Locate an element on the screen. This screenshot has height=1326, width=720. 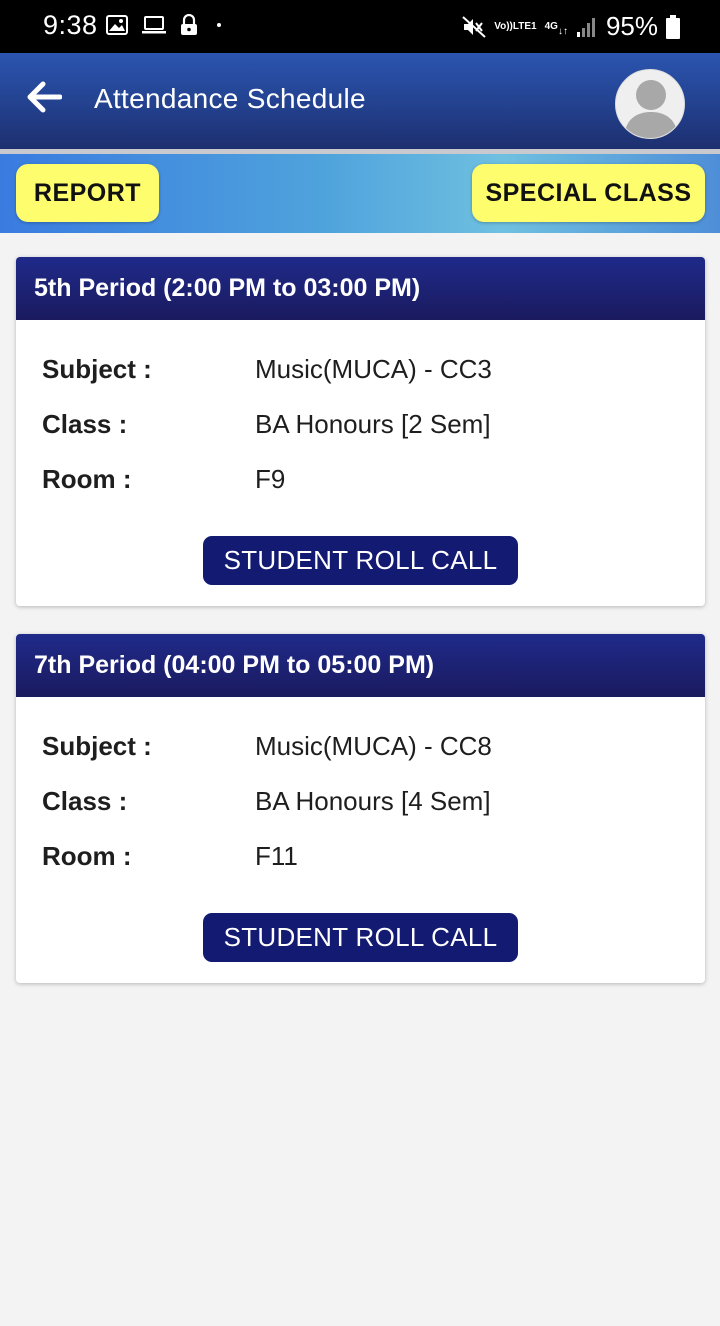
status-left-icons is located at coordinates (163, 25).